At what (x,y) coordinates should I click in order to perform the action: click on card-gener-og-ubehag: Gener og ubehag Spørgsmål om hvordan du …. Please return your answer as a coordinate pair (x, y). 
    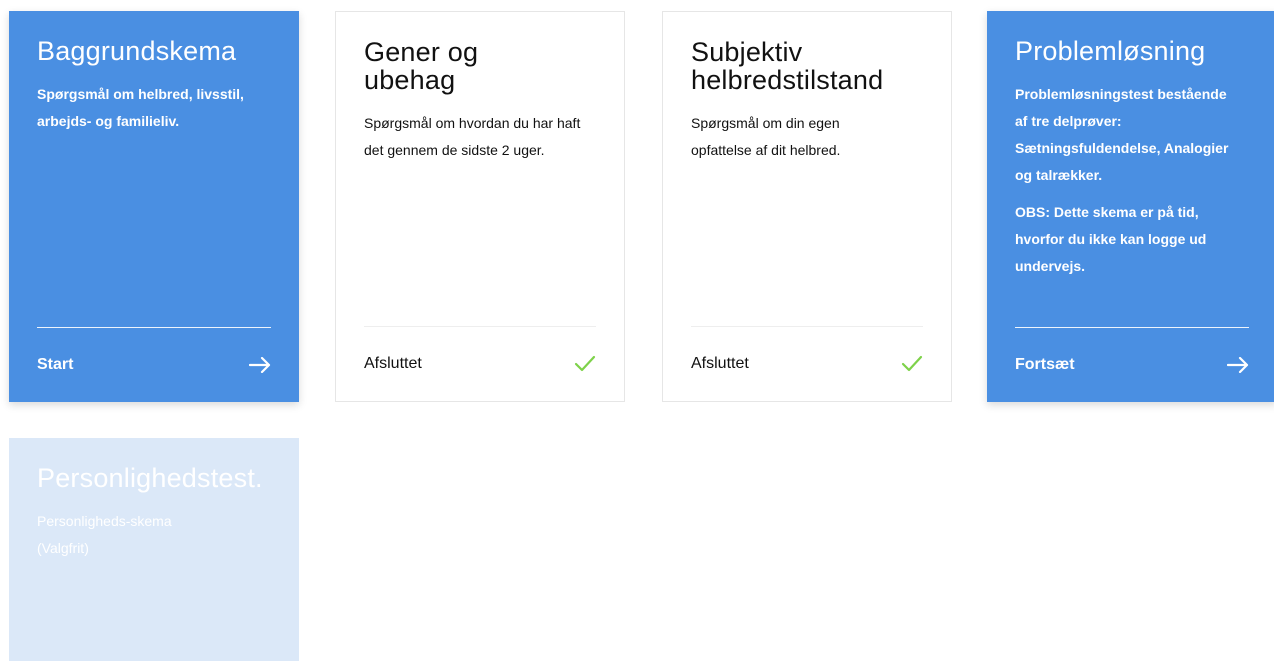
    Looking at the image, I should click on (480, 206).